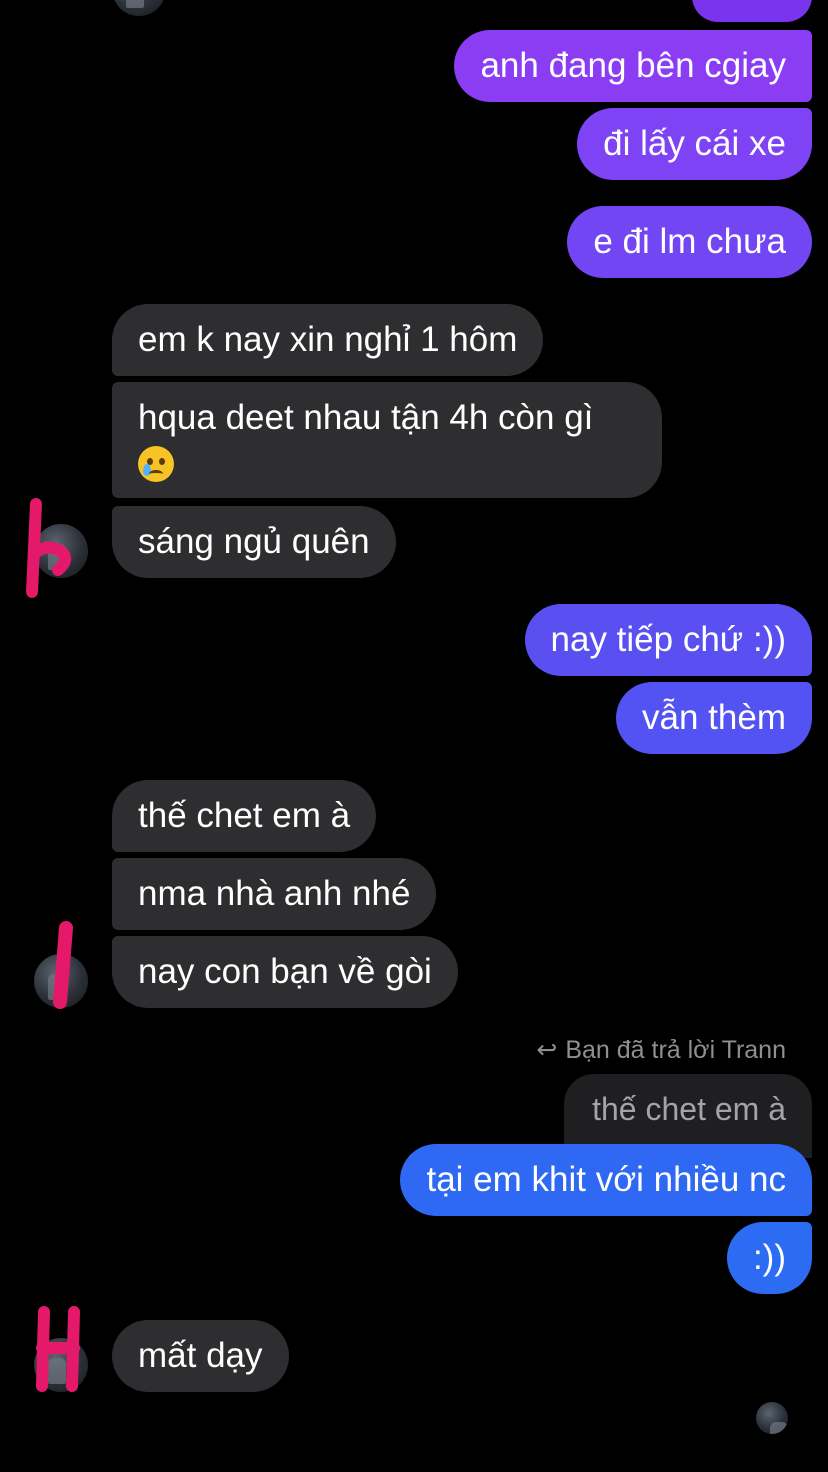 The width and height of the screenshot is (828, 1472). I want to click on outgoing-message: nay tiếp chứ :)), so click(668, 640).